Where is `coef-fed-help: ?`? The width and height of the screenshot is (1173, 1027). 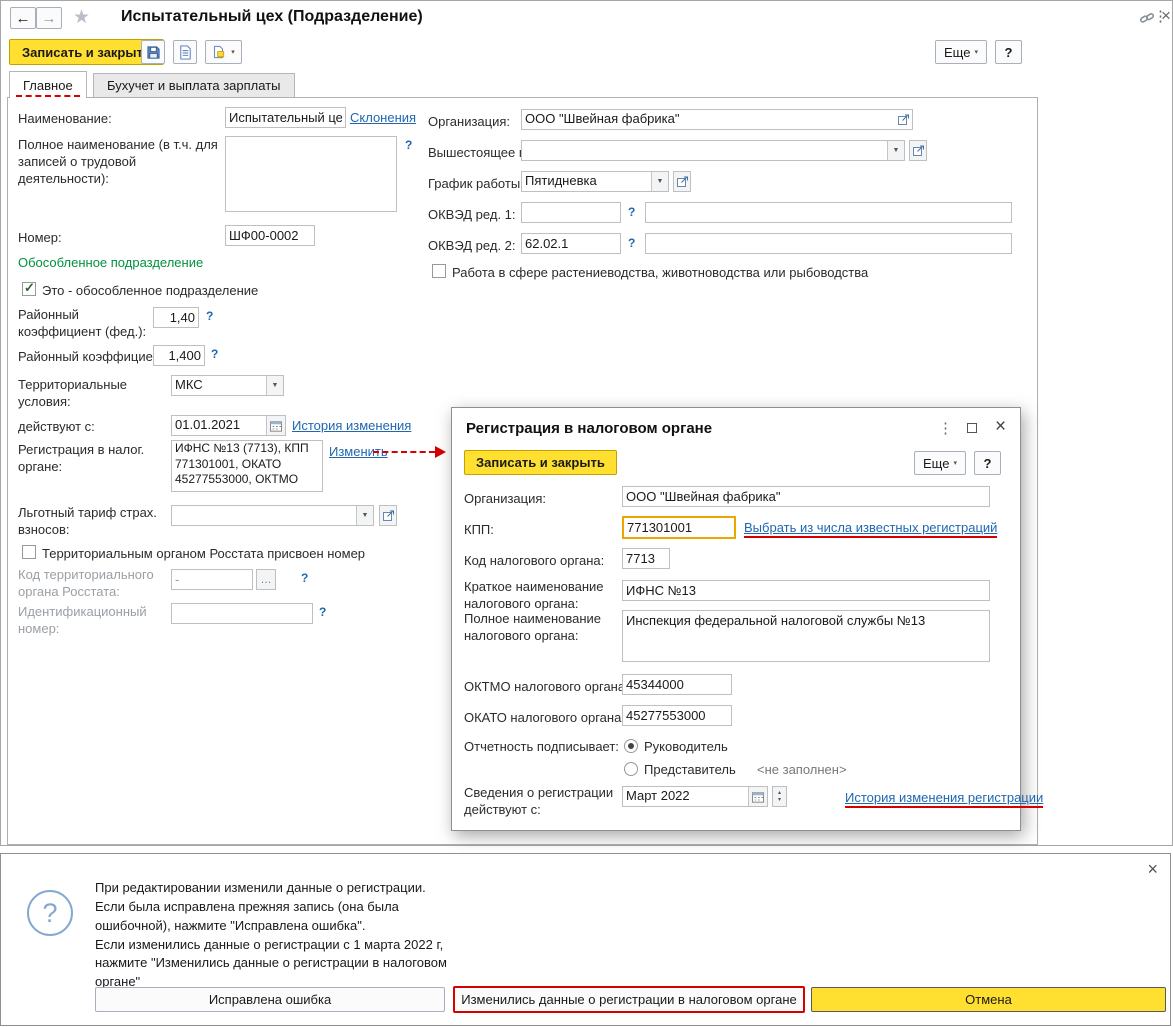
coef-fed-help: ? is located at coordinates (209, 316).